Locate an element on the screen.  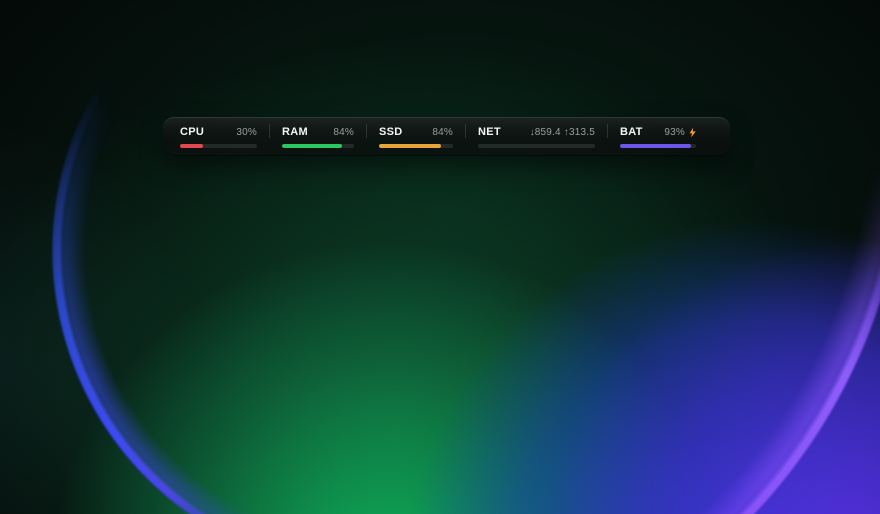
battery-value: 93% is located at coordinates (674, 132).